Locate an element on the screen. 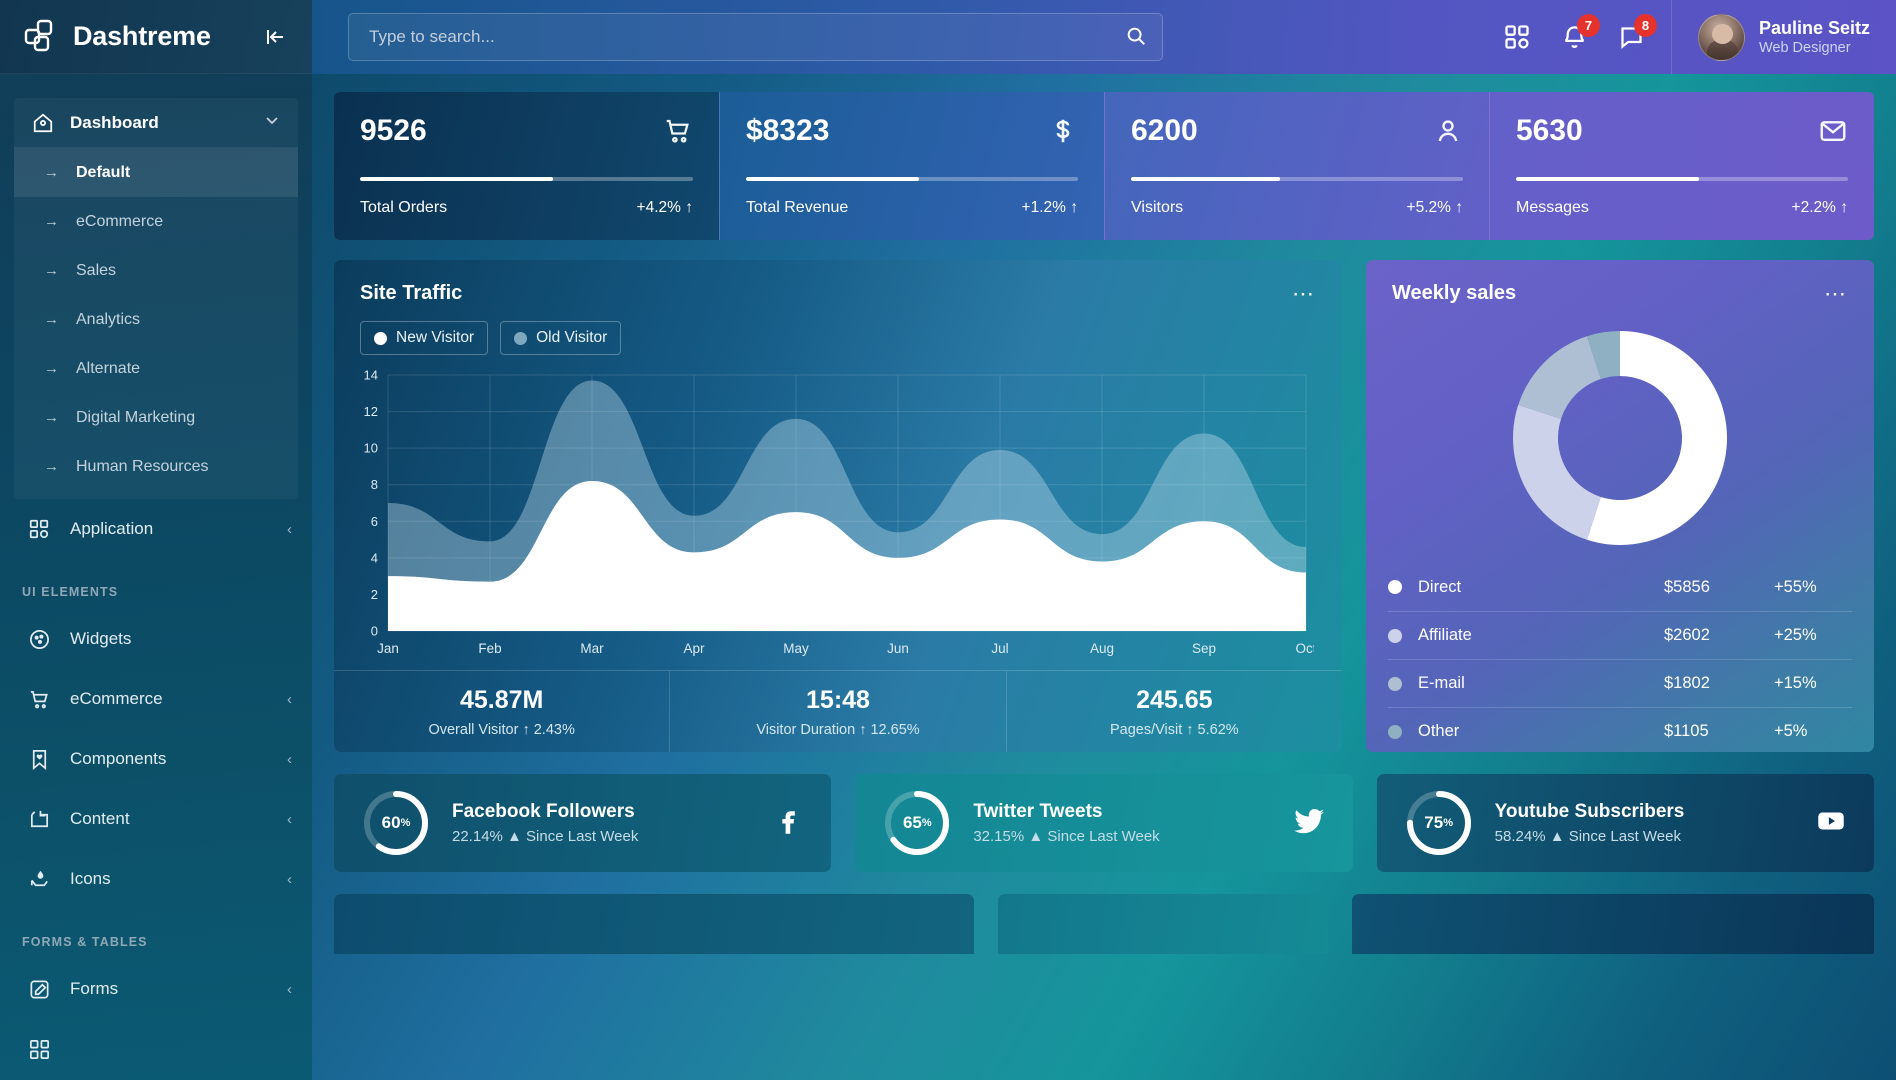 This screenshot has height=1080, width=1896. sidebar-item-dashboard: Dashboard is located at coordinates (156, 123).